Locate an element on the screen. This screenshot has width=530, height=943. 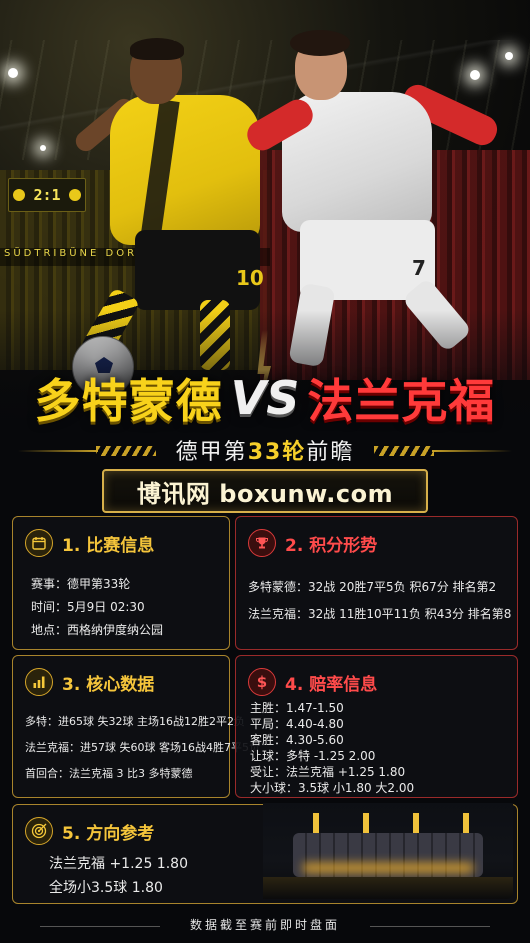
away-team-name: 法兰克福 is located at coordinates (401, 401).